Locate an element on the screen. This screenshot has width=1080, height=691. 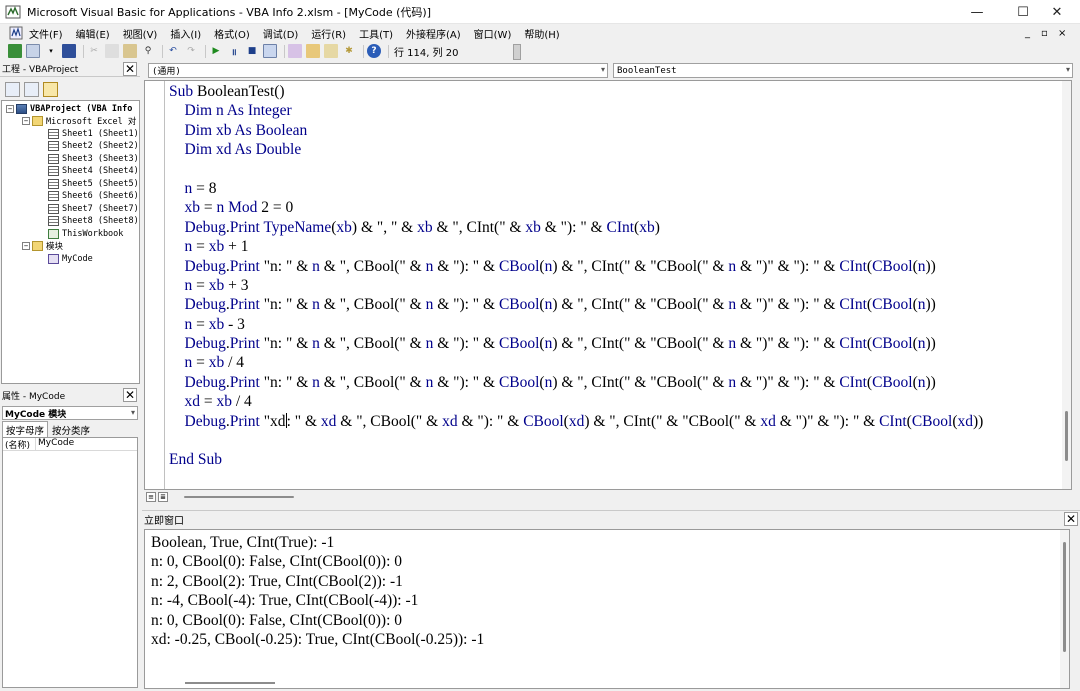
immediate-line: Boolean, True, CInt(True): -1 is located at coordinates (317, 542).